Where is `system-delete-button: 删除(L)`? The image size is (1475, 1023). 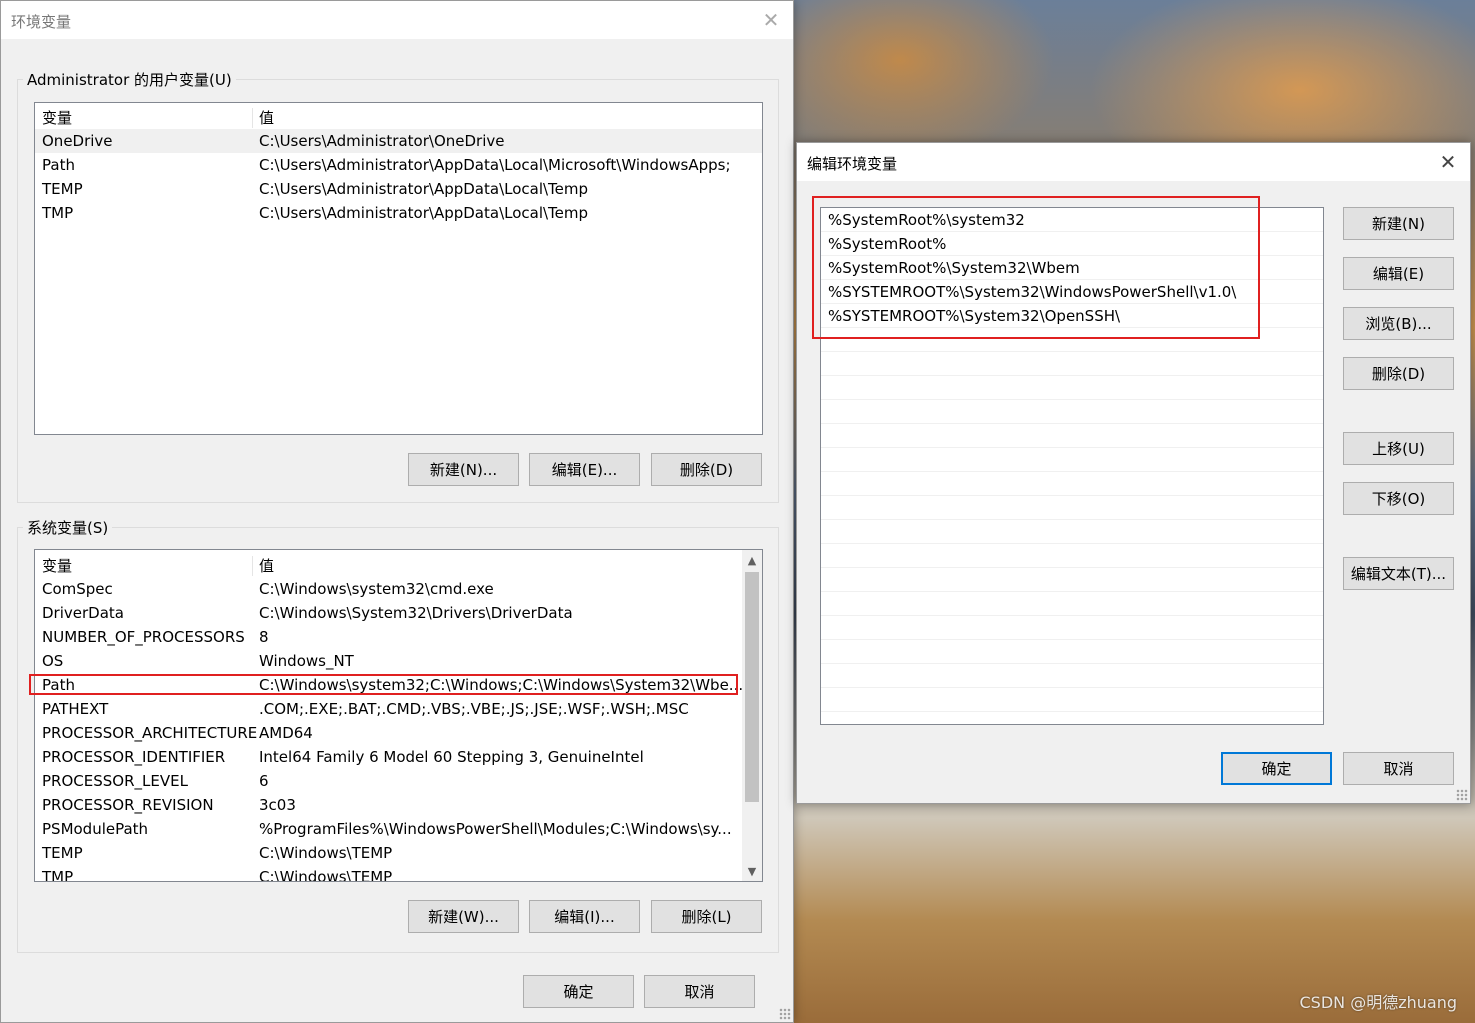
system-delete-button: 删除(L) is located at coordinates (706, 916).